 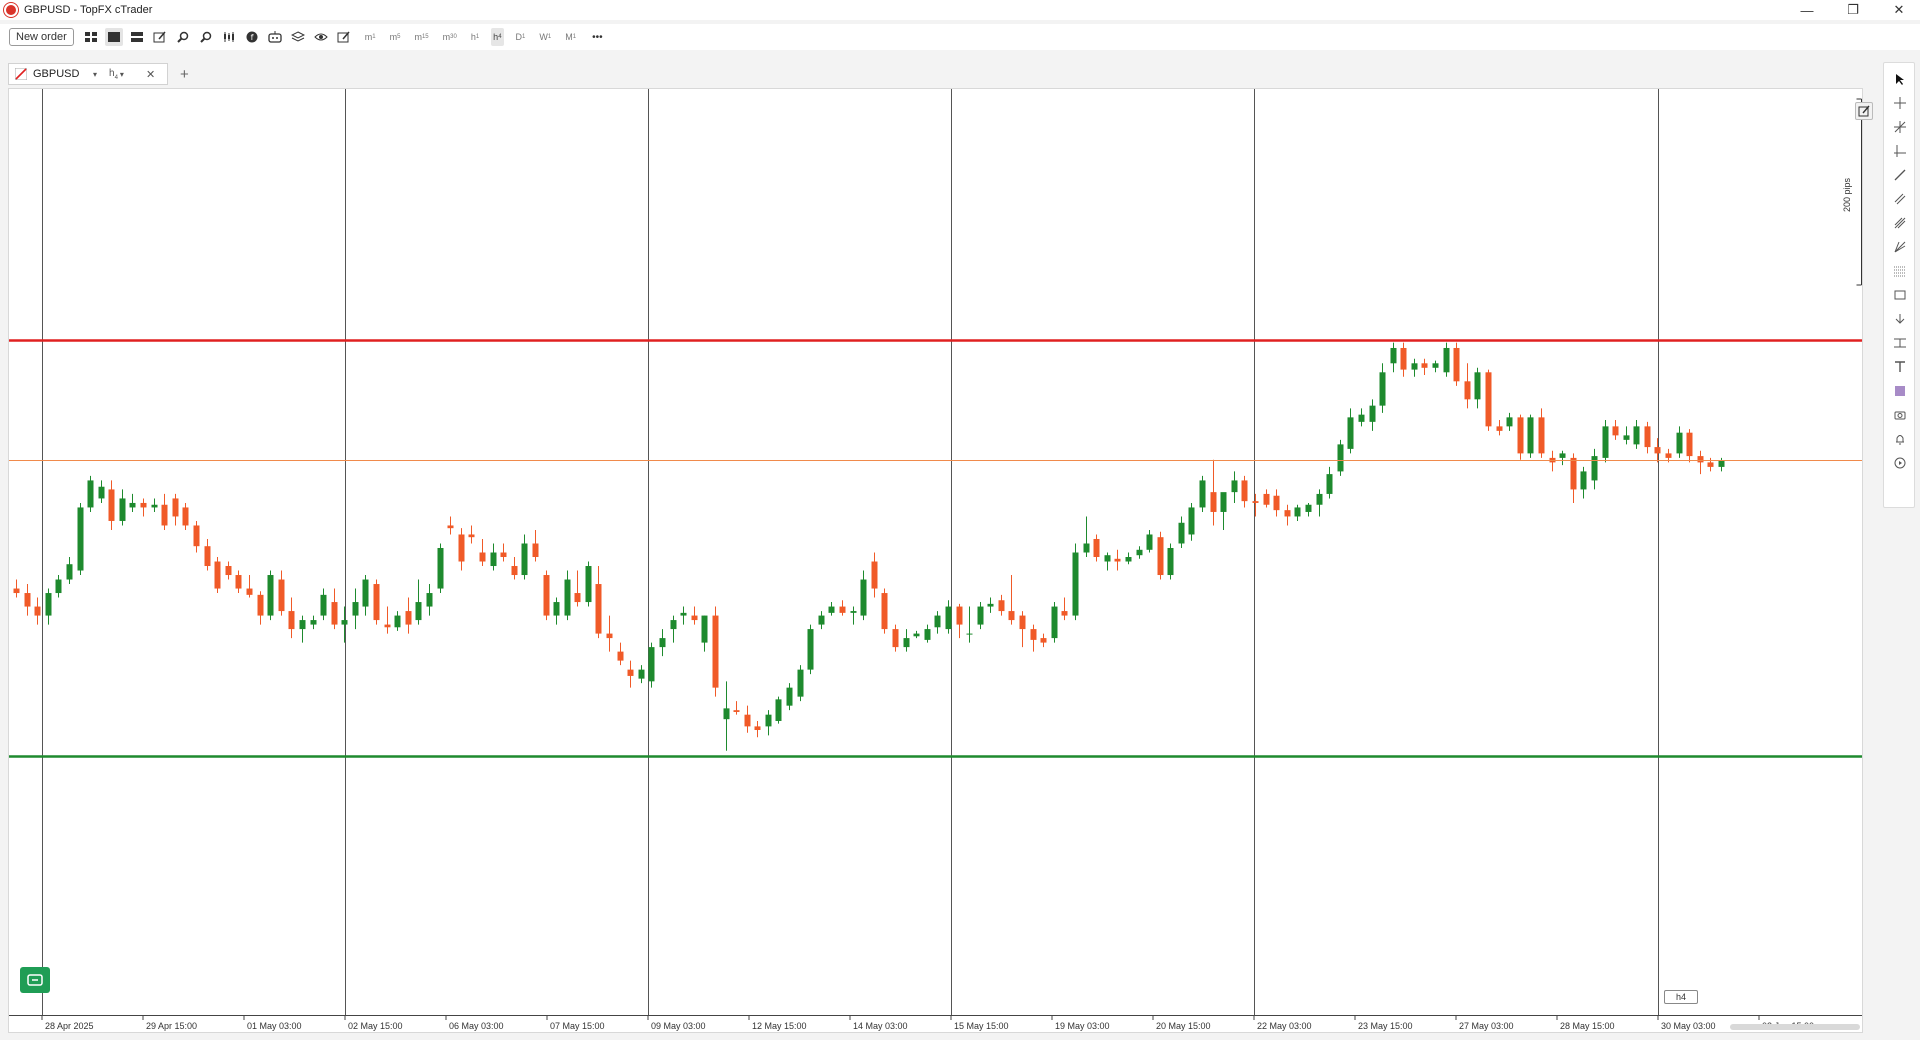 I want to click on template-edit-icon, so click(x=344, y=37).